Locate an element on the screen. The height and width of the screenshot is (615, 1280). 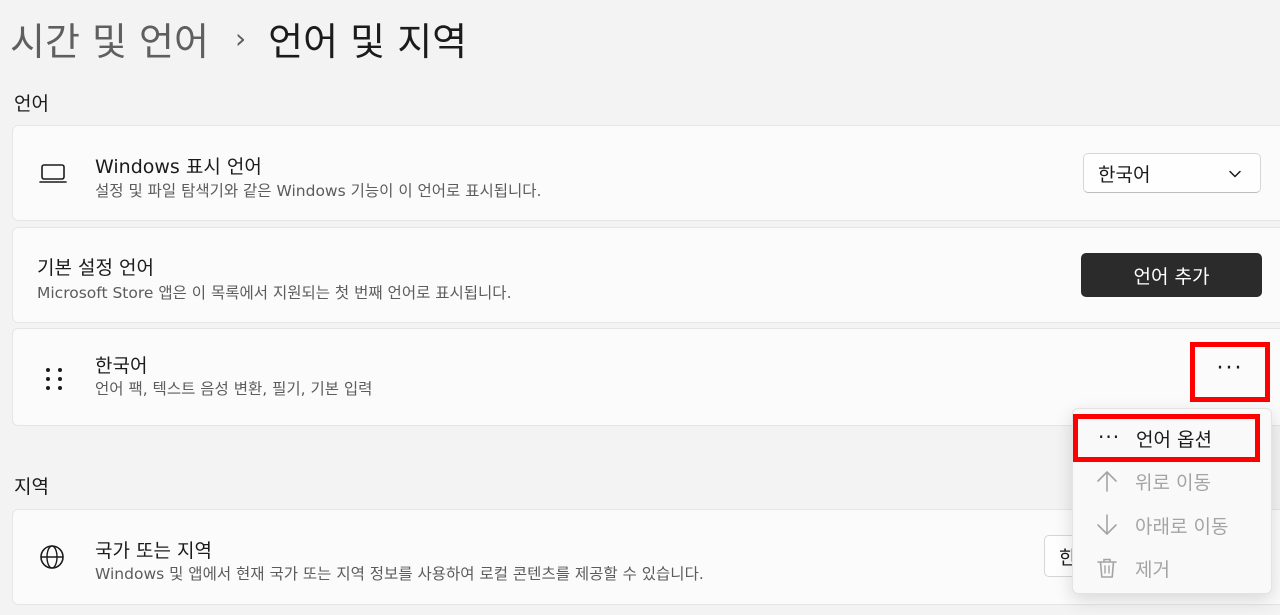
menu-item-label: 언어 옵션 is located at coordinates (1174, 439).